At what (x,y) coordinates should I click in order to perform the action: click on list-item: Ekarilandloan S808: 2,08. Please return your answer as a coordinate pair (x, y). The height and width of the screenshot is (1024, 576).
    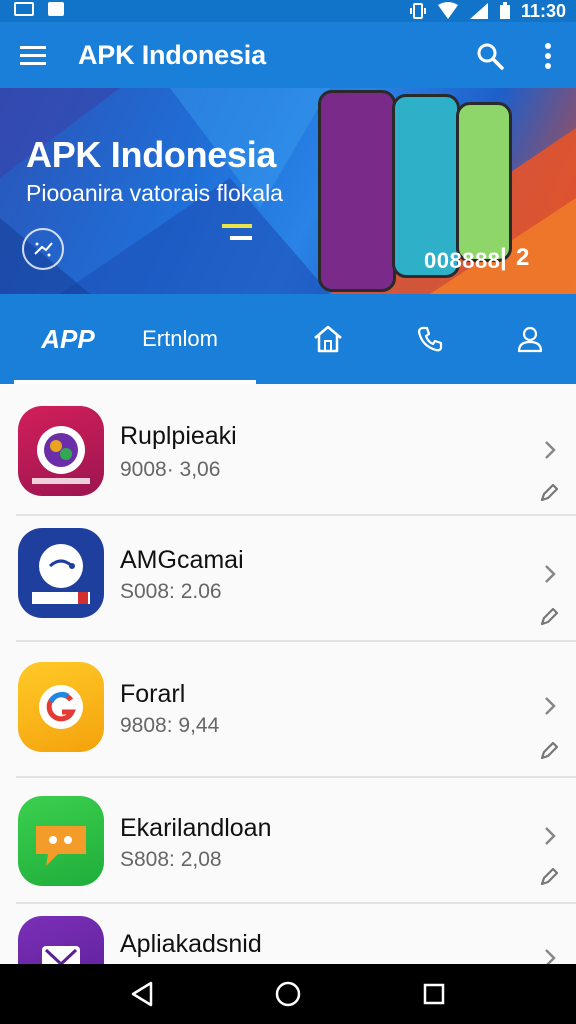
    Looking at the image, I should click on (288, 841).